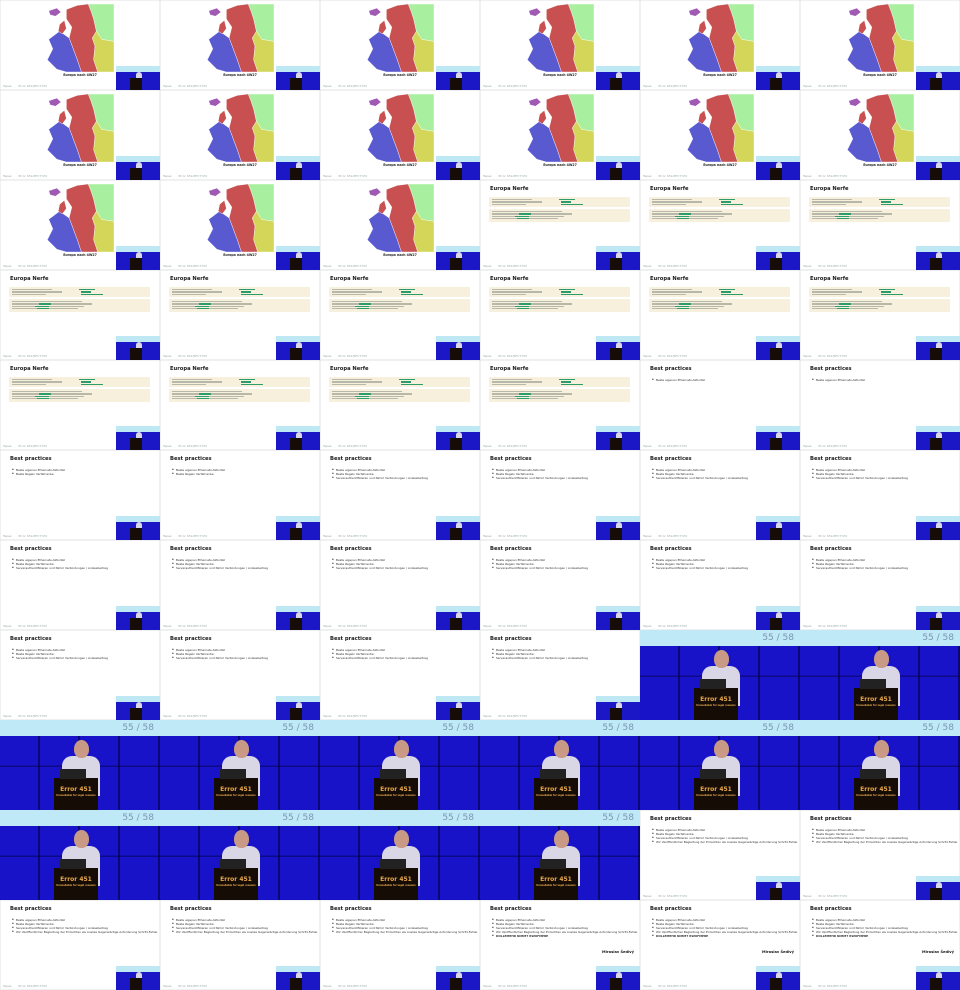 The width and height of the screenshot is (960, 990). What do you see at coordinates (80, 38) in the screenshot?
I see `europe-map` at bounding box center [80, 38].